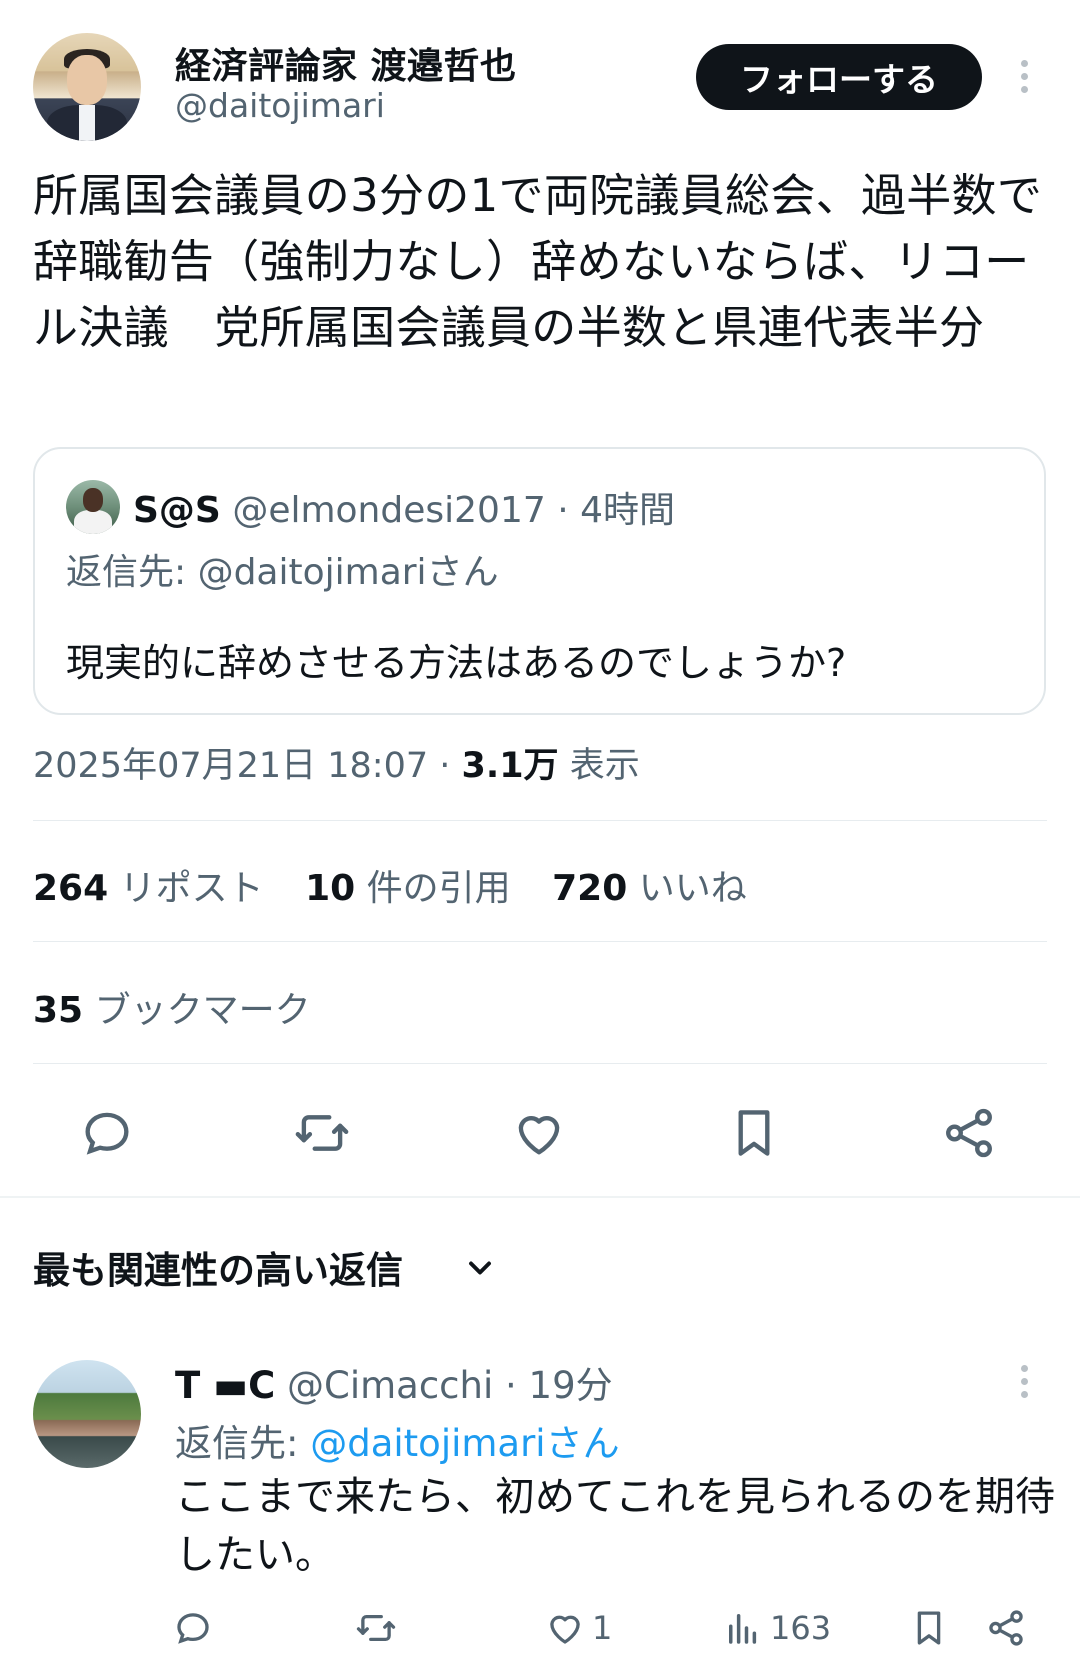  I want to click on quoted-author-avatar, so click(93, 507).